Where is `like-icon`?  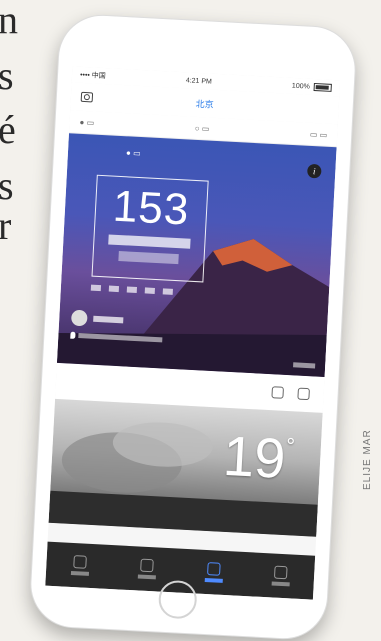
like-icon is located at coordinates (277, 392).